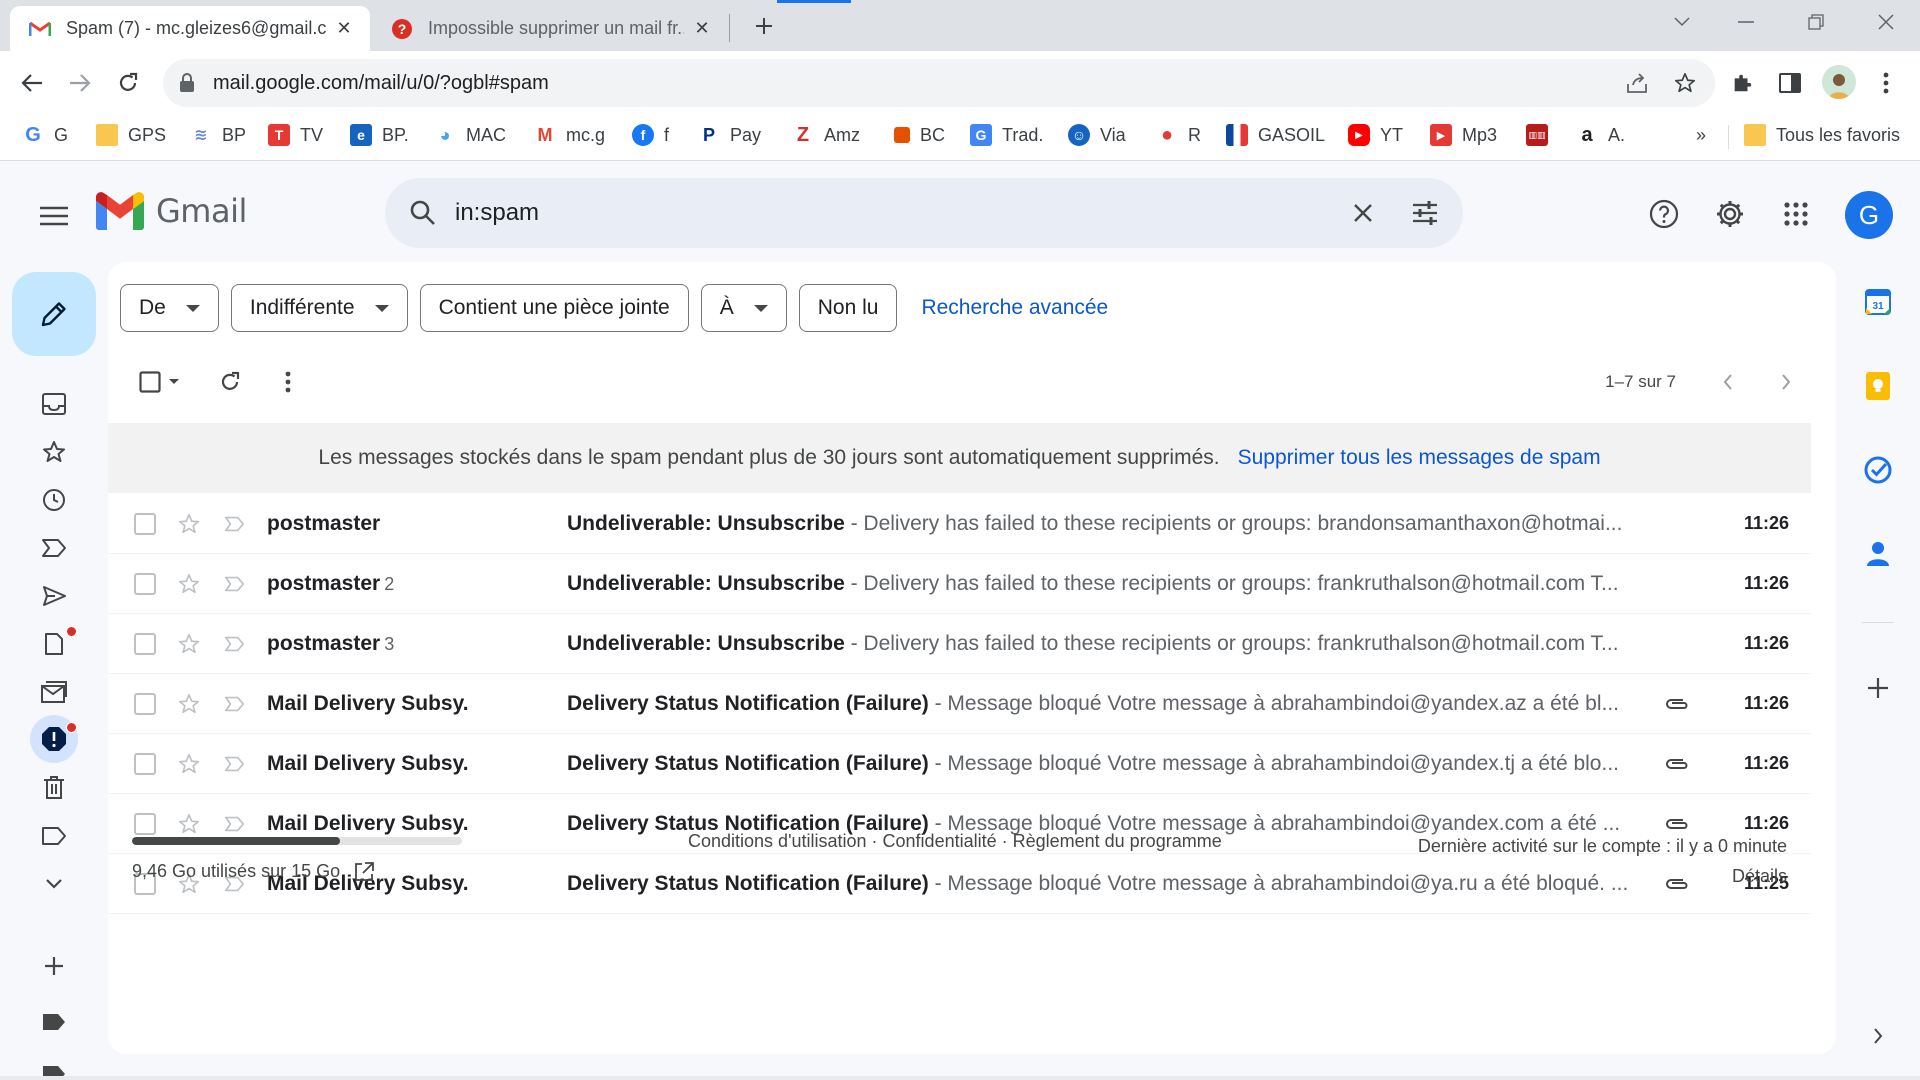 The height and width of the screenshot is (1080, 1920). I want to click on profile-avatar, so click(1839, 82).